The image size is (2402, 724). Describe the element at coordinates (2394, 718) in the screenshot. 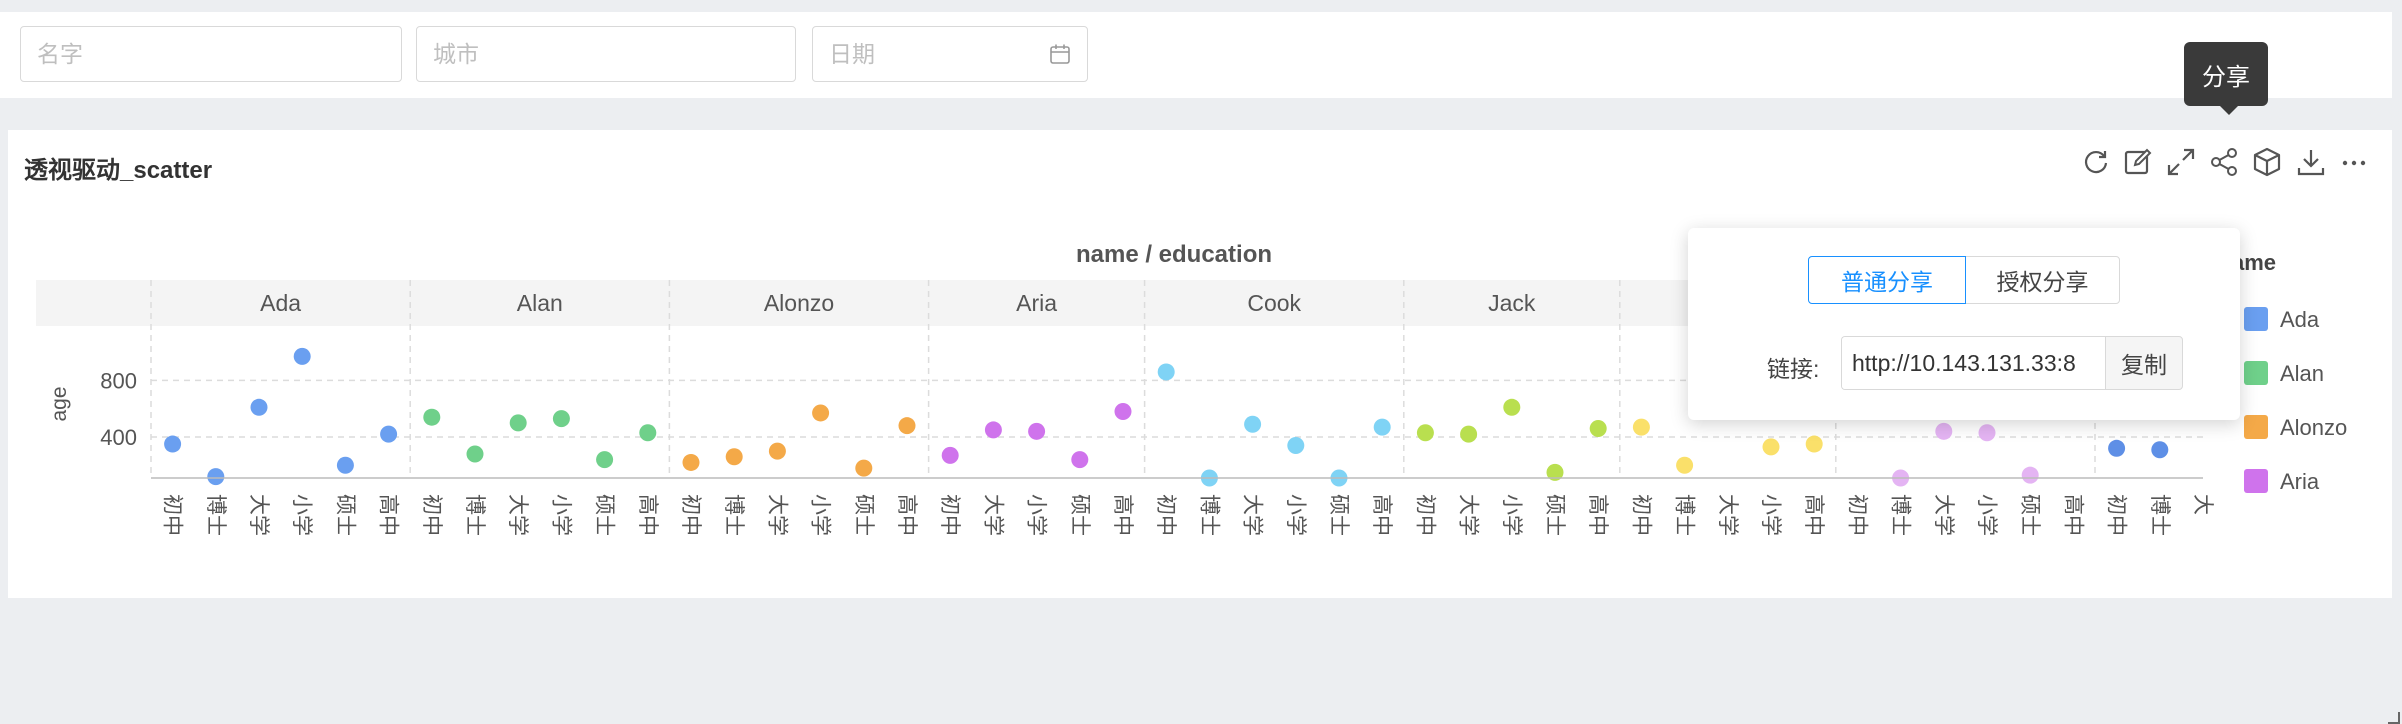

I see `resize-handle` at that location.